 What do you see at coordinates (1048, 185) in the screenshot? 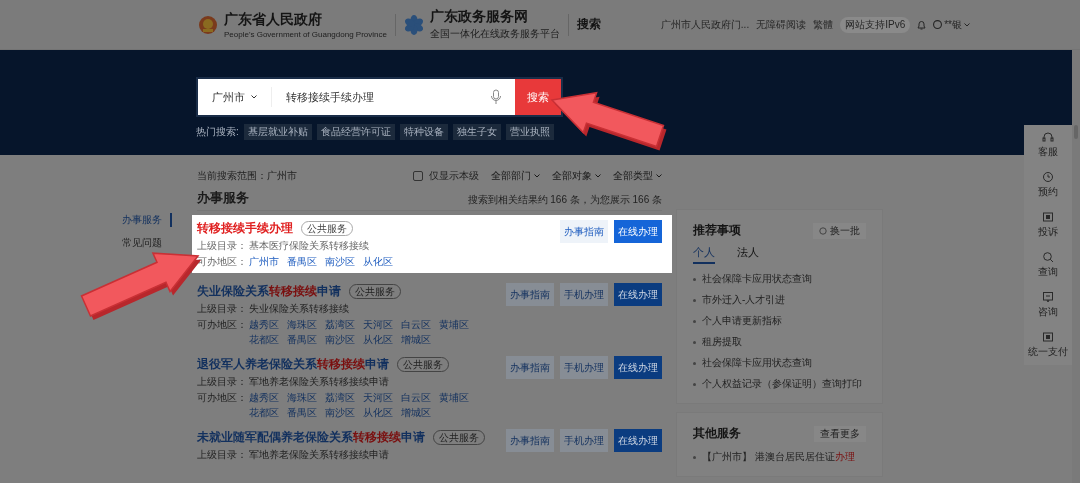
I see `toolbar-button: 预约` at bounding box center [1048, 185].